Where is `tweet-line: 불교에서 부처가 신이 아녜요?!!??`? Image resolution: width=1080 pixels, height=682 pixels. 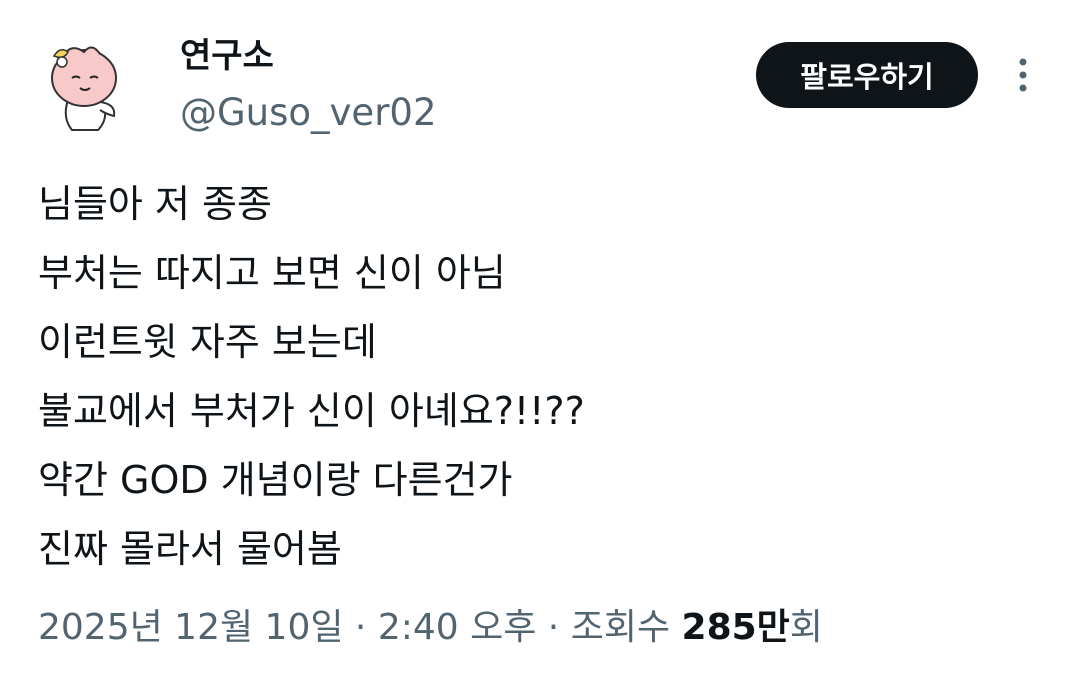
tweet-line: 불교에서 부처가 신이 아녜요?!!?? is located at coordinates (311, 411).